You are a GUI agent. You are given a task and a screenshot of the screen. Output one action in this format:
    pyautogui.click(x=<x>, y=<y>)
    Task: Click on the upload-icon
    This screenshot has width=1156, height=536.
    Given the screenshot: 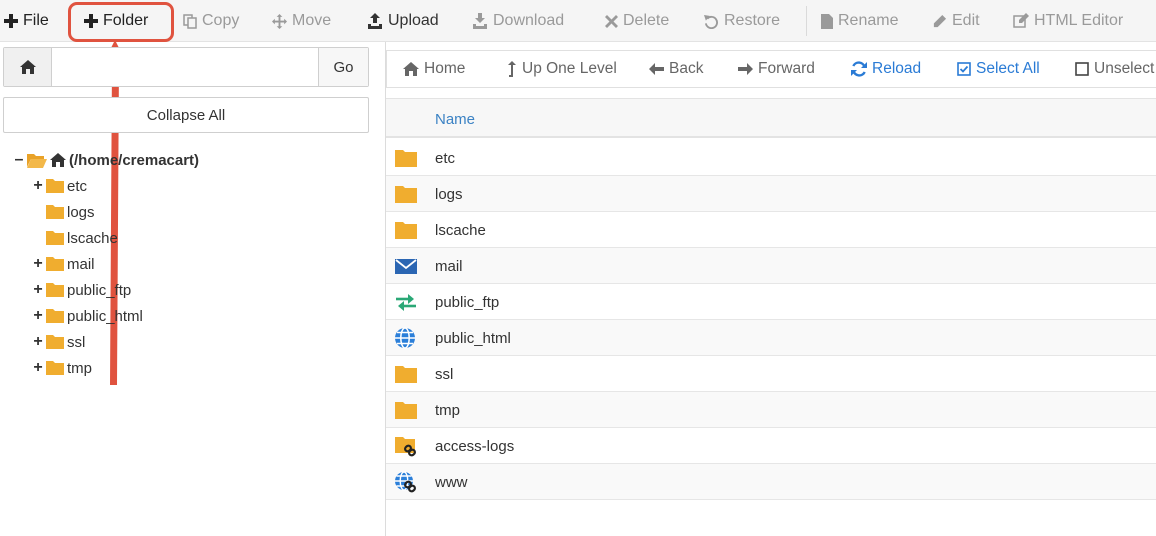 What is the action you would take?
    pyautogui.click(x=375, y=21)
    